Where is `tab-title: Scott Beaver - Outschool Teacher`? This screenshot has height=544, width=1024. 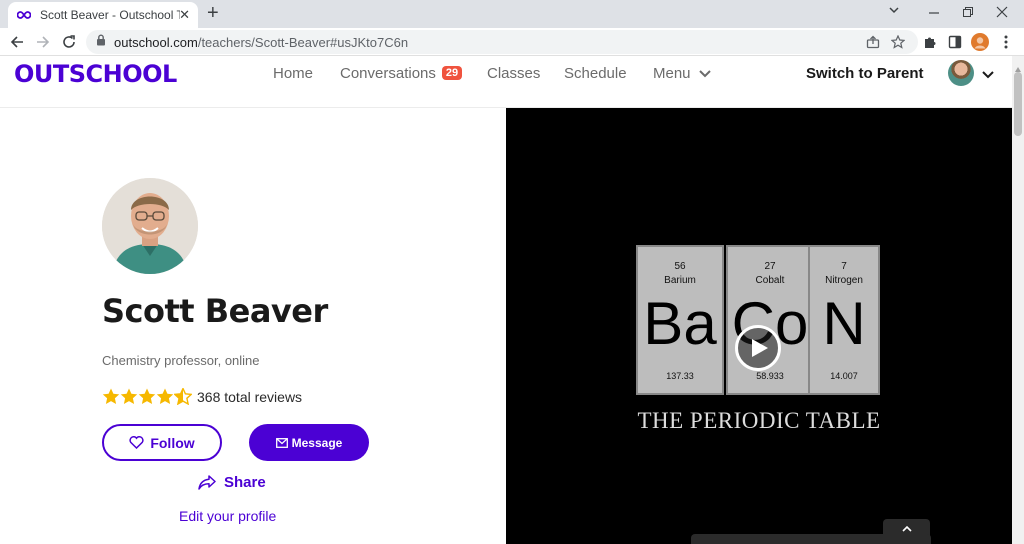 tab-title: Scott Beaver - Outschool Teacher is located at coordinates (110, 15).